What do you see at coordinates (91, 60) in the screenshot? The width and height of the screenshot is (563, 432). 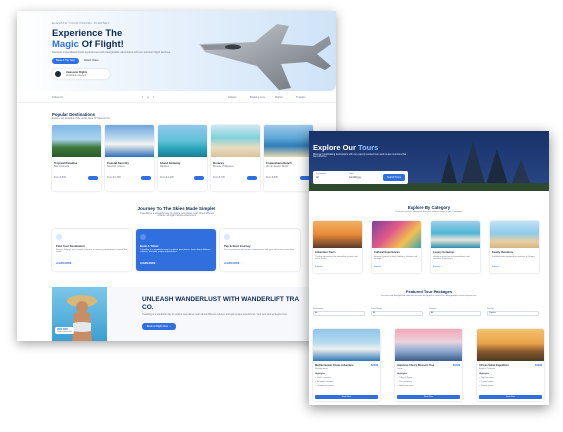 I see `watch-video-link: Watch Video` at bounding box center [91, 60].